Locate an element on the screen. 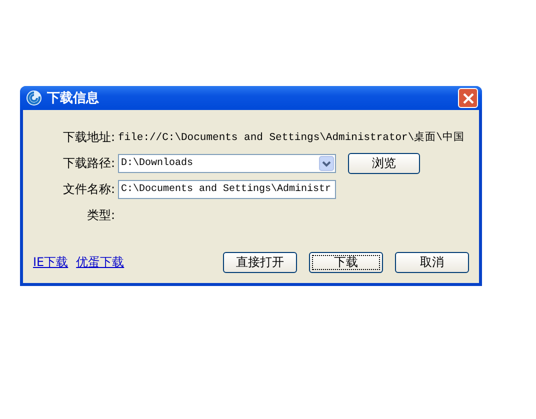  dialog-button: 直接打开 is located at coordinates (260, 262).